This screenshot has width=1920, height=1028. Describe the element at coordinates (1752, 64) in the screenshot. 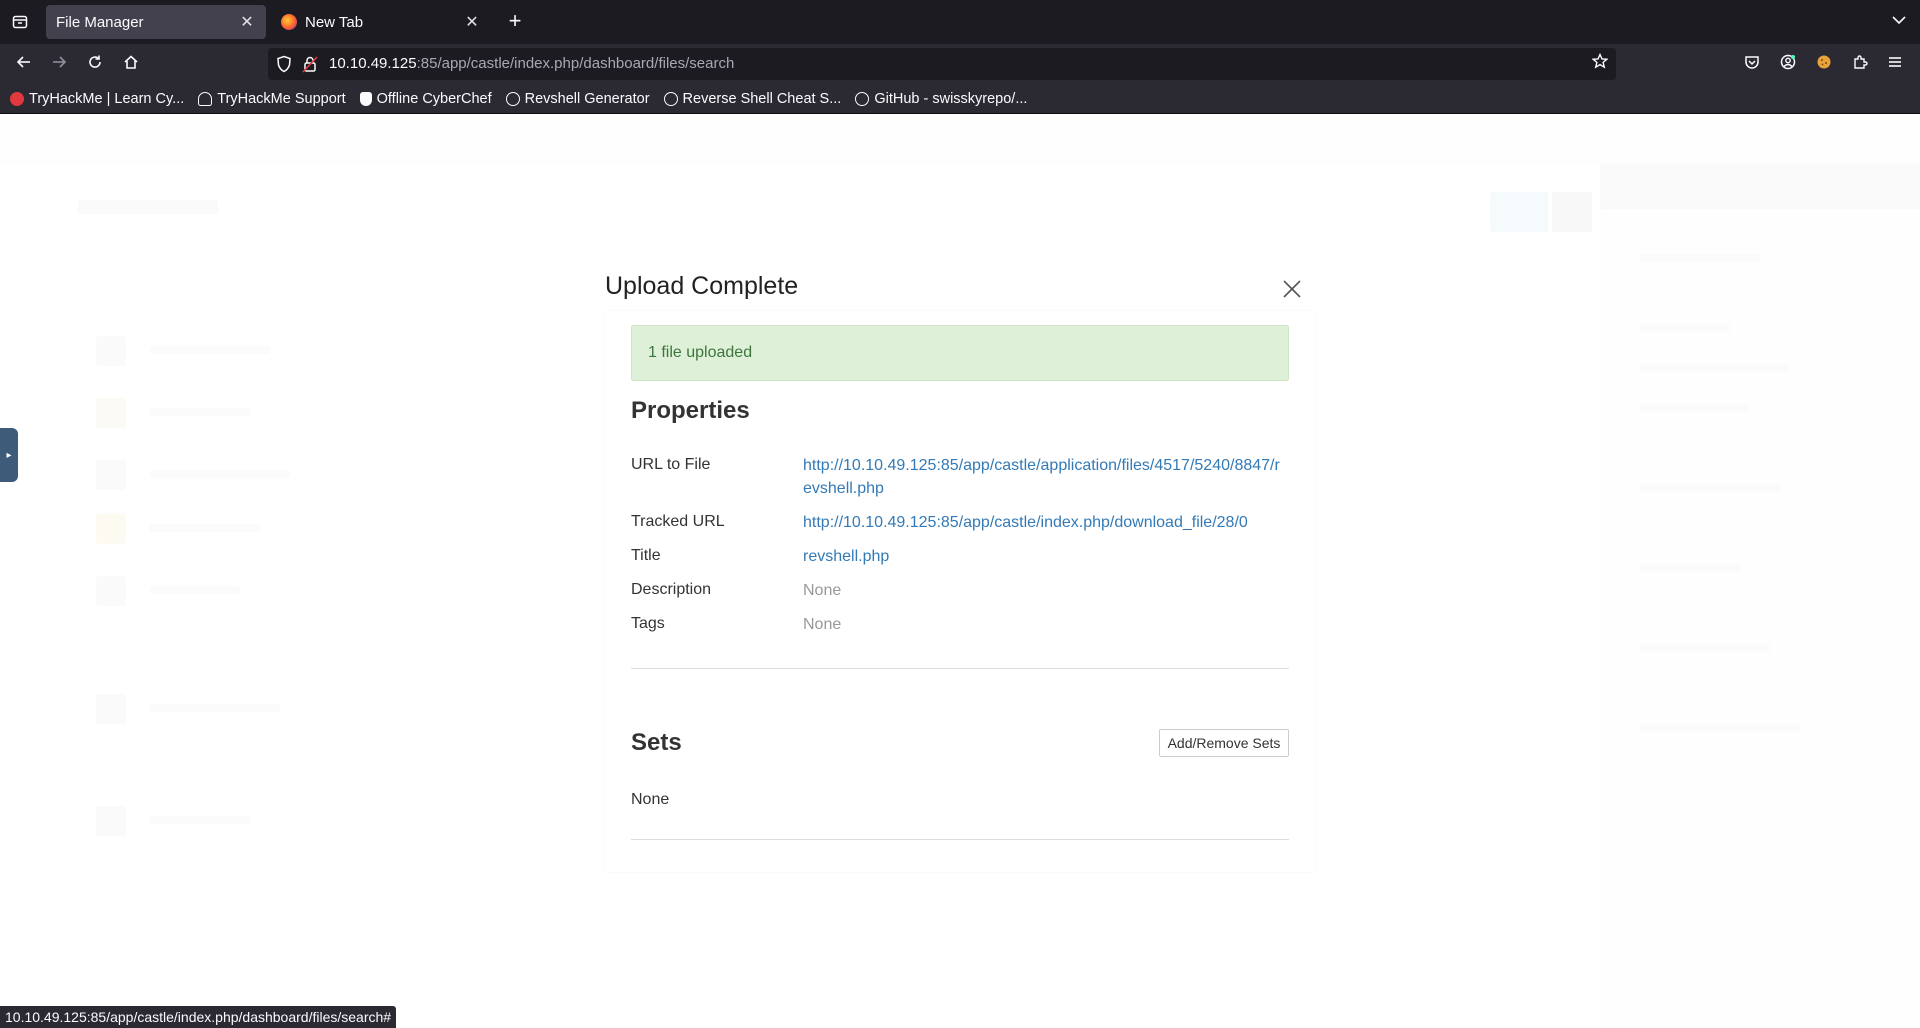

I see `pocket-icon` at that location.